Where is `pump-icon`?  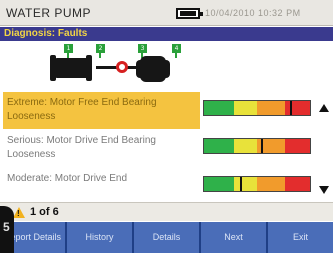
pump-icon is located at coordinates (153, 69).